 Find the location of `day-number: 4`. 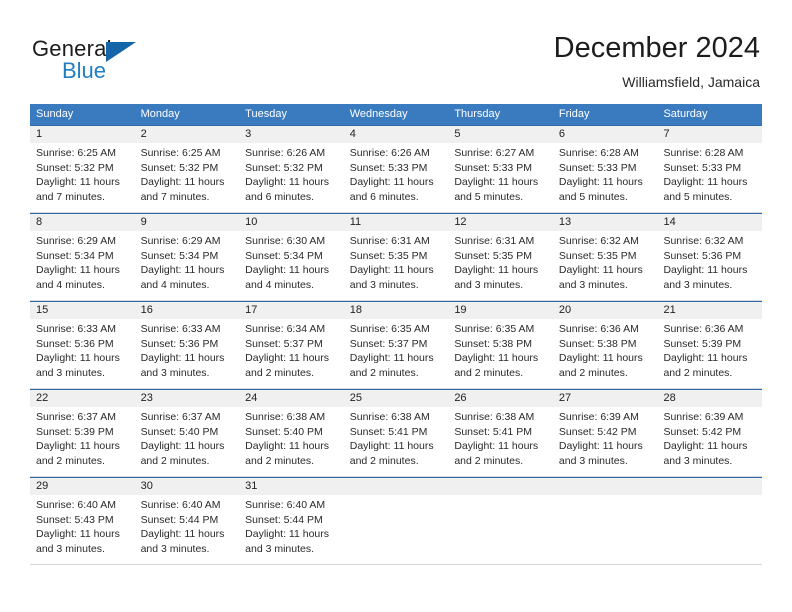

day-number: 4 is located at coordinates (396, 134).